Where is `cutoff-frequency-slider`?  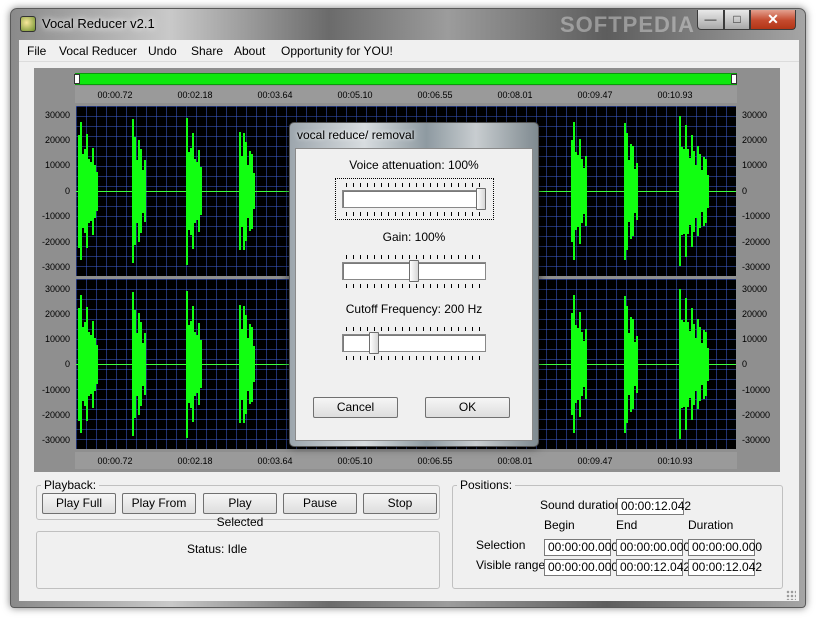
cutoff-frequency-slider is located at coordinates (414, 343).